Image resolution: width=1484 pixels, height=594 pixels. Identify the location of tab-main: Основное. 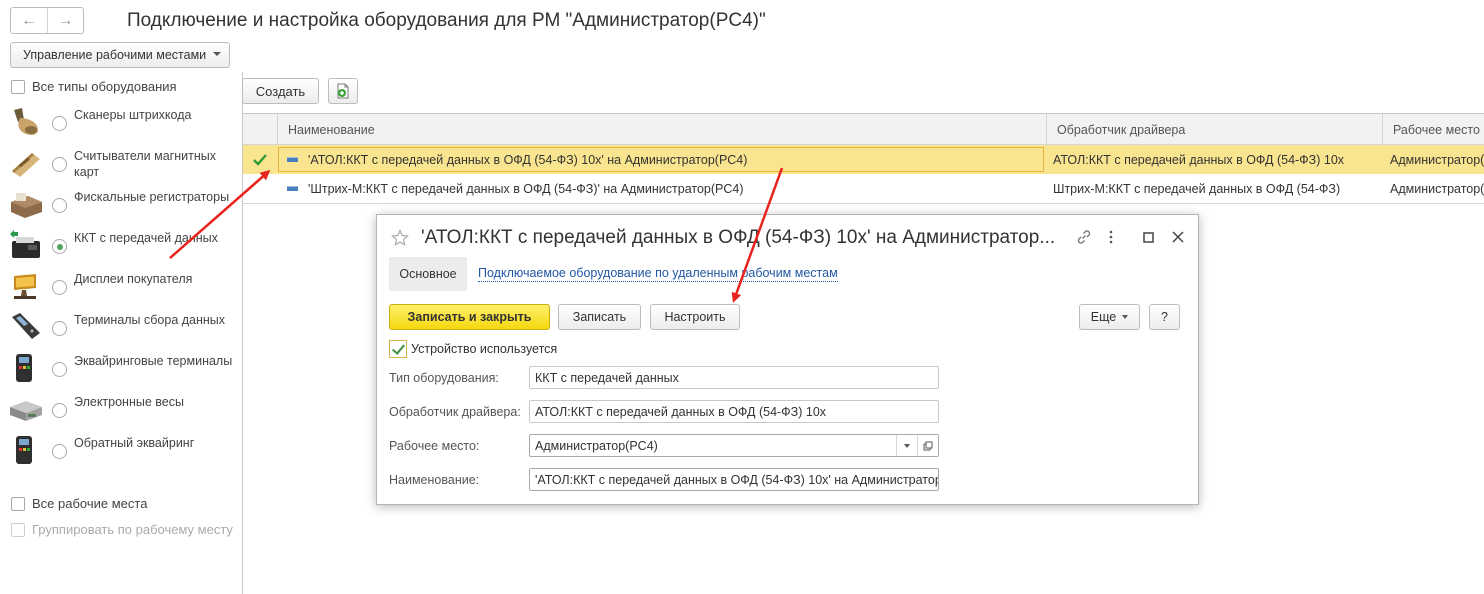
(428, 274).